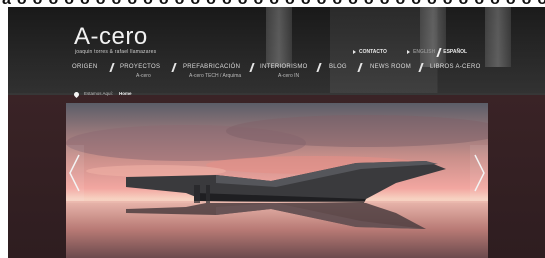  I want to click on contact-label: CONTACTO, so click(373, 51).